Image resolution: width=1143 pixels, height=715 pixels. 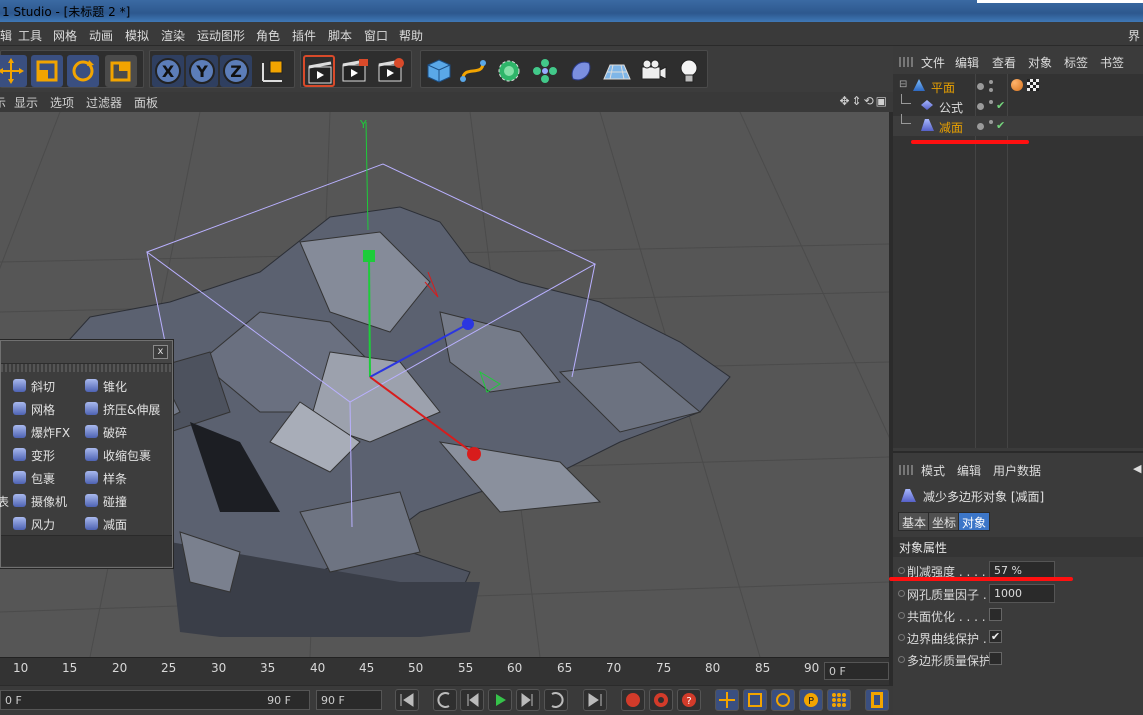 What do you see at coordinates (46, 432) in the screenshot?
I see `palette-item-explosion: 爆炸FX` at bounding box center [46, 432].